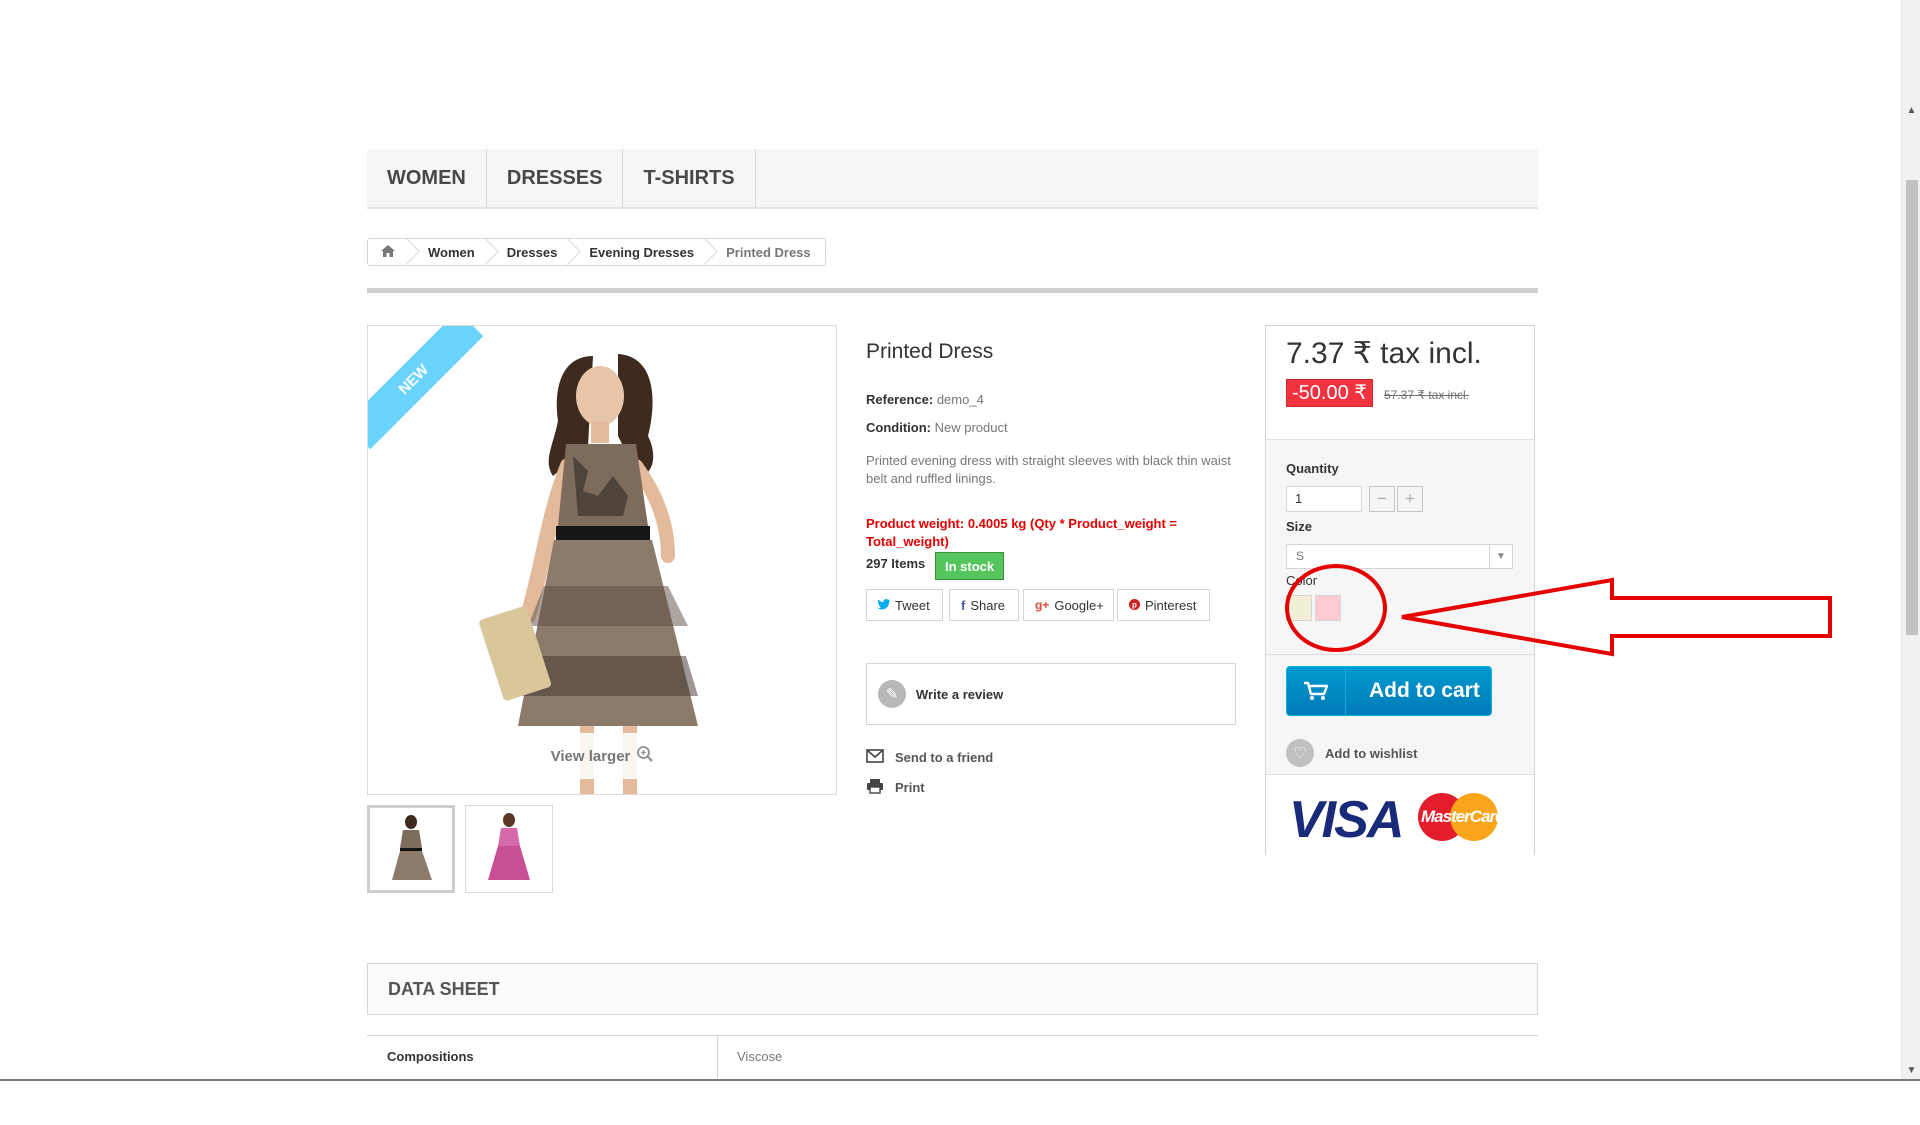  What do you see at coordinates (875, 757) in the screenshot?
I see `envelope-icon` at bounding box center [875, 757].